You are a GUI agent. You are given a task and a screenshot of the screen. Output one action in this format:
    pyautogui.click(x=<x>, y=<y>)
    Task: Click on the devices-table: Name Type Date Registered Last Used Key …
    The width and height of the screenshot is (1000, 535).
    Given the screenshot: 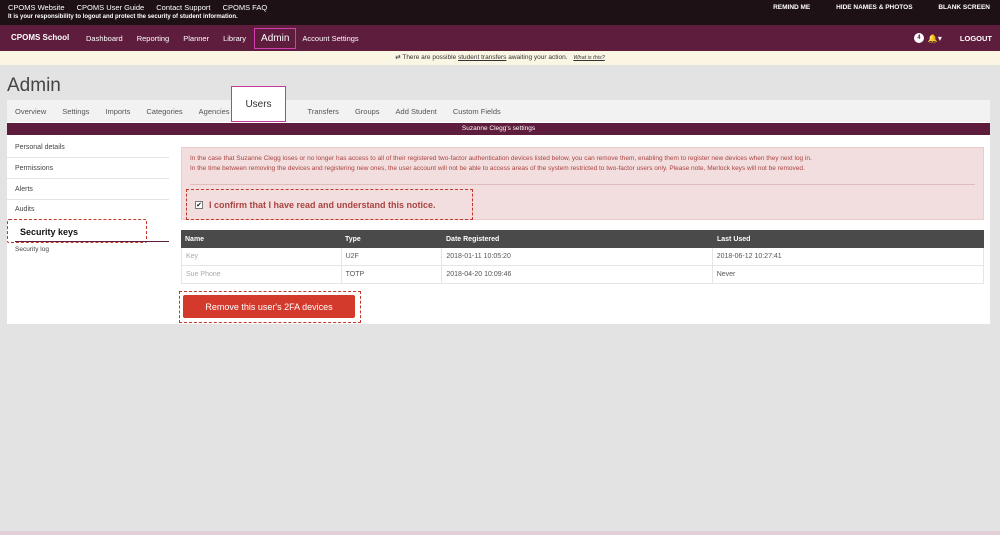 What is the action you would take?
    pyautogui.click(x=582, y=257)
    